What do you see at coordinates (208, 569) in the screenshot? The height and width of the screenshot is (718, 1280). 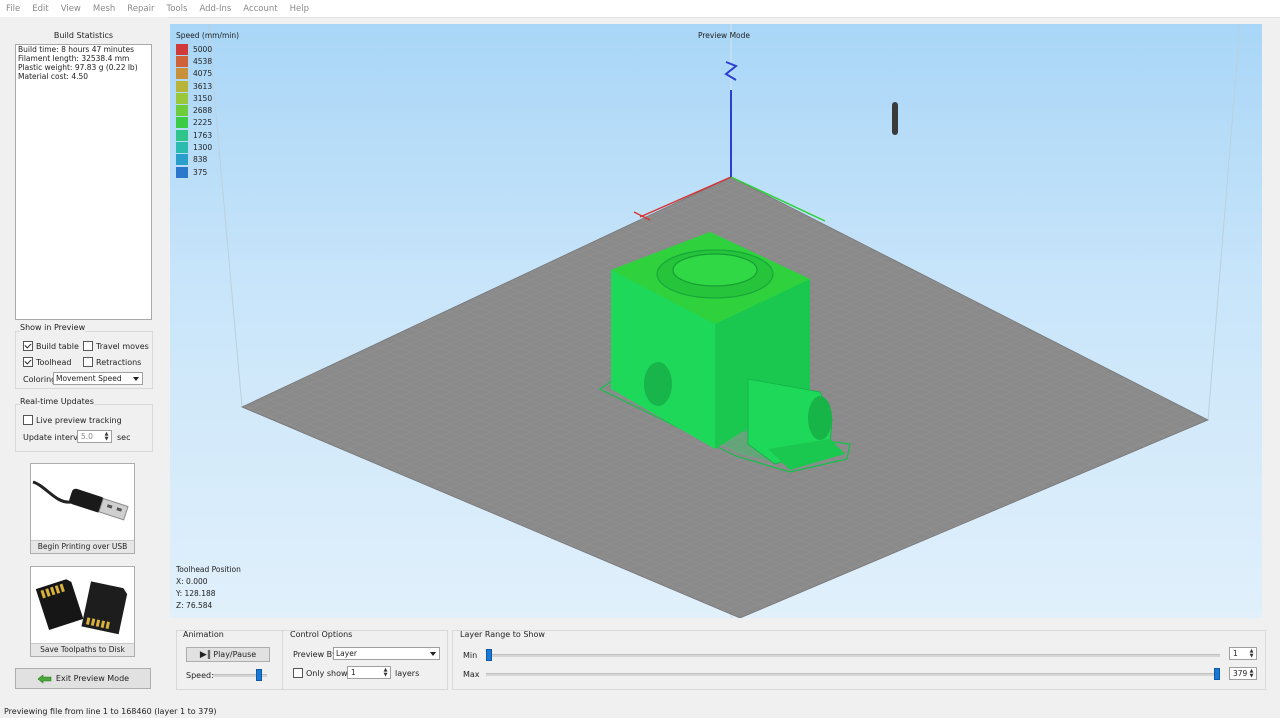 I see `toolhead-position-title: Toolhead Position` at bounding box center [208, 569].